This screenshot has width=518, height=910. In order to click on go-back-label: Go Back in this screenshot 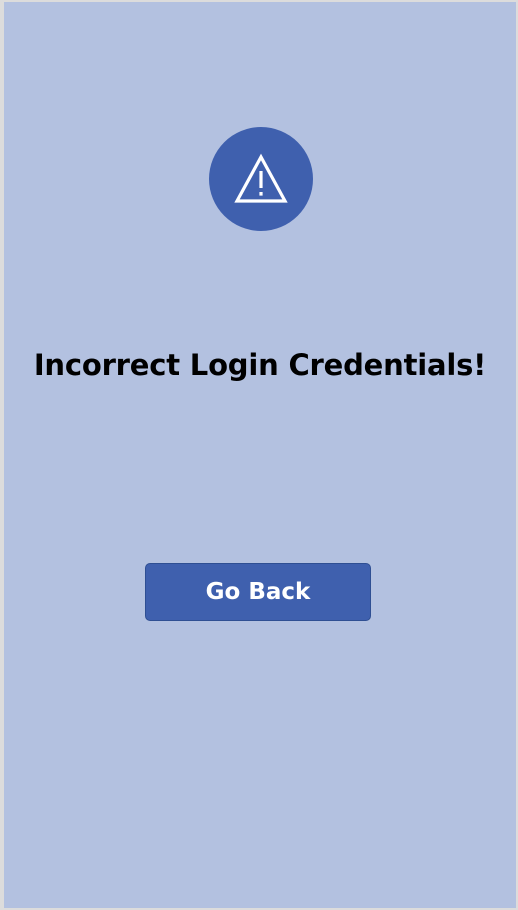, I will do `click(258, 592)`.